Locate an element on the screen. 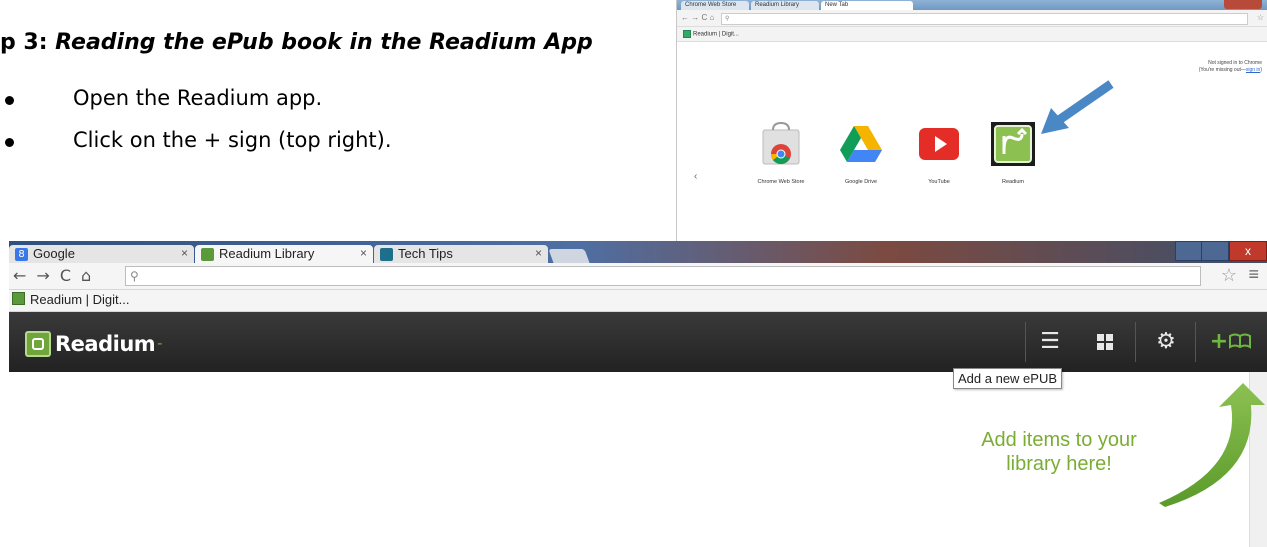  readium-logo: Readium - is located at coordinates (94, 344).